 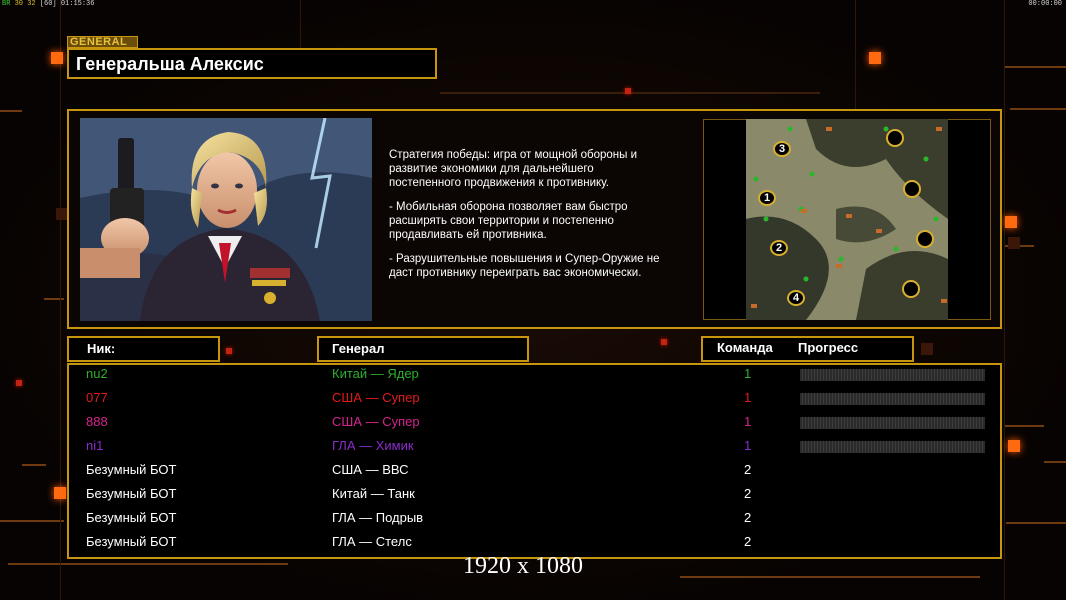 I want to click on header-general: Генерал, so click(x=358, y=348).